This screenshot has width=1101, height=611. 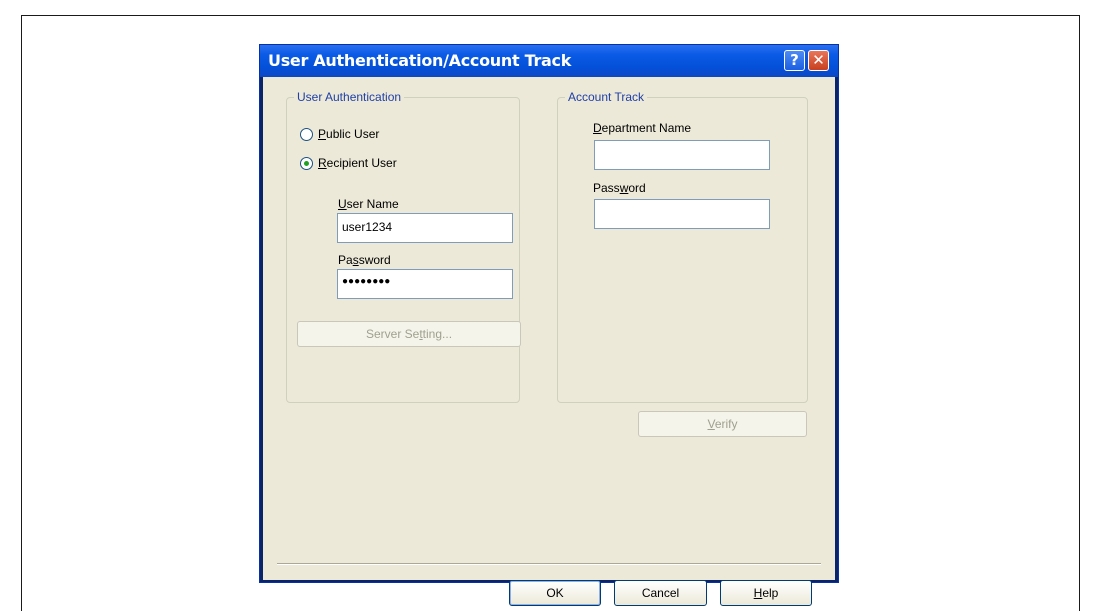 I want to click on account-track-legend: Account Track, so click(x=606, y=97).